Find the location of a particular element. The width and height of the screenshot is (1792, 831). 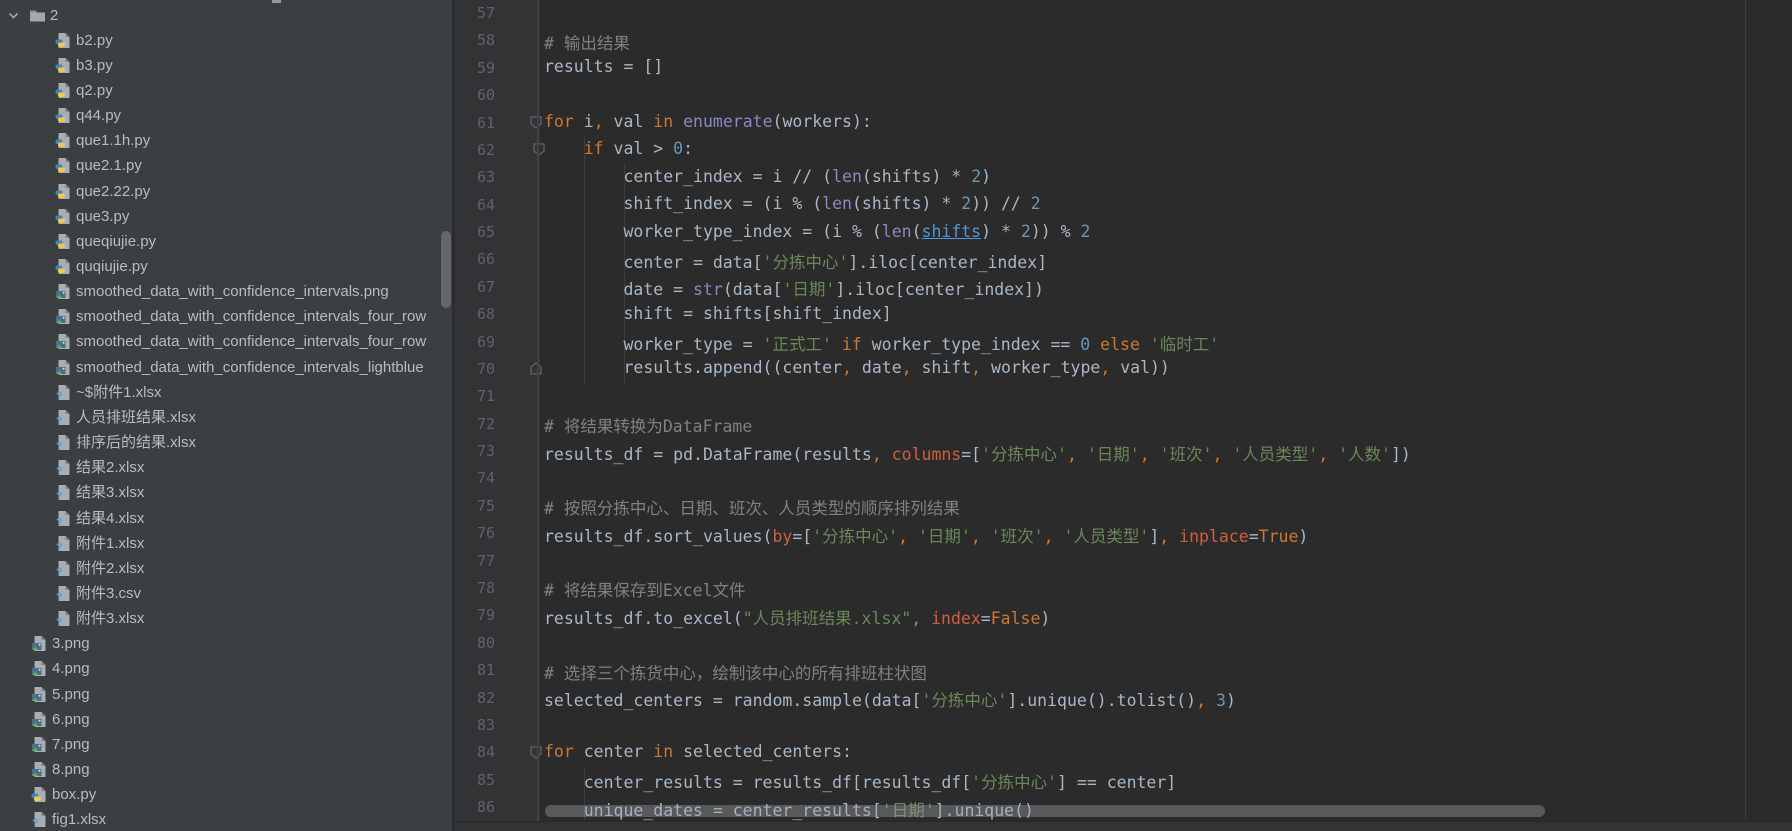

tree-item-que2.1.py: que2.1.py is located at coordinates (226, 165).